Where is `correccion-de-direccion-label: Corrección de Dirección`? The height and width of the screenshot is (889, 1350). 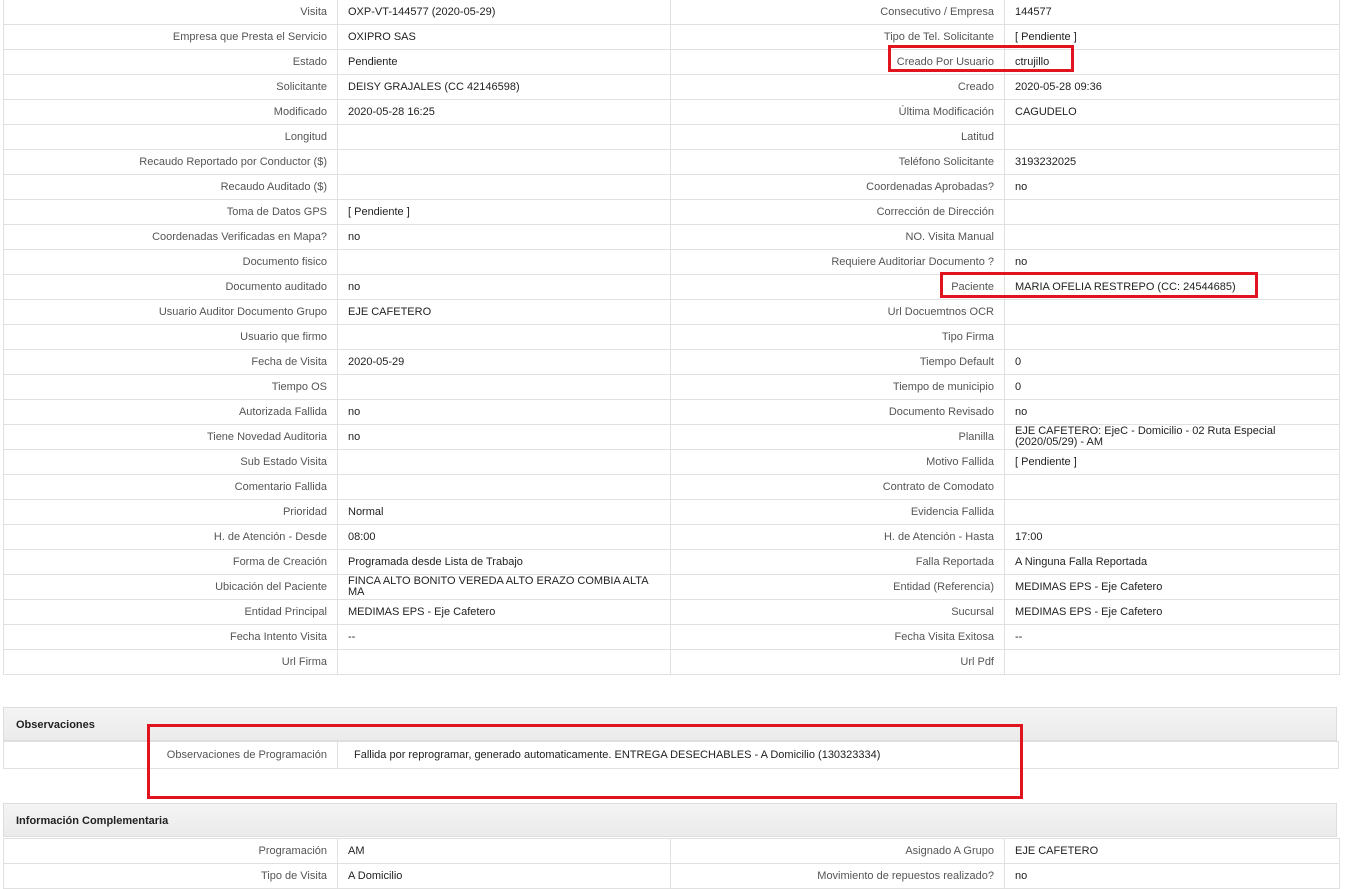 correccion-de-direccion-label: Corrección de Dirección is located at coordinates (837, 212).